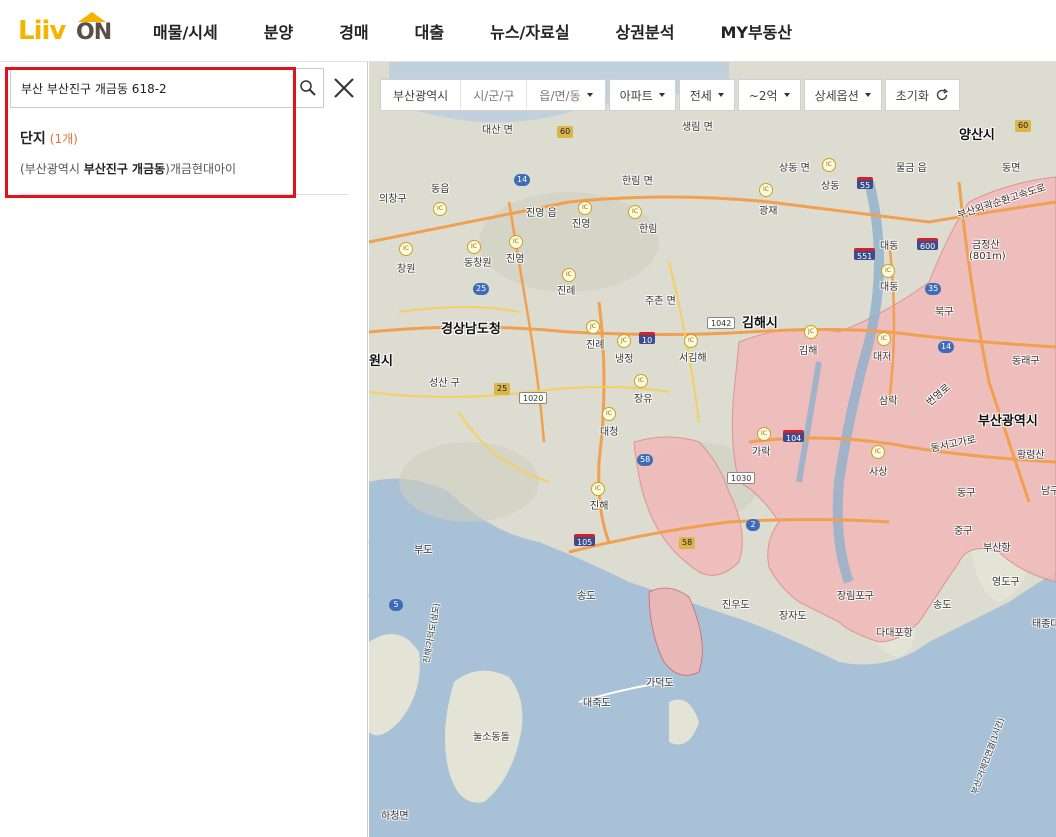 This screenshot has height=837, width=1056. I want to click on result-item-suffix: )개금현대아이, so click(201, 169).